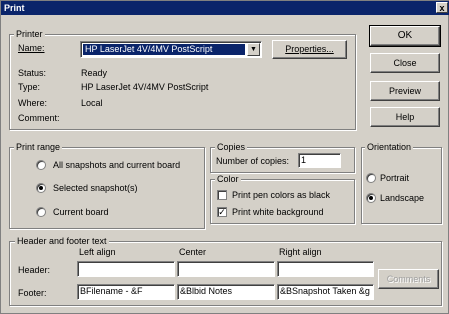 Image resolution: width=449 pixels, height=314 pixels. Describe the element at coordinates (228, 179) in the screenshot. I see `color-legend: Color` at that location.